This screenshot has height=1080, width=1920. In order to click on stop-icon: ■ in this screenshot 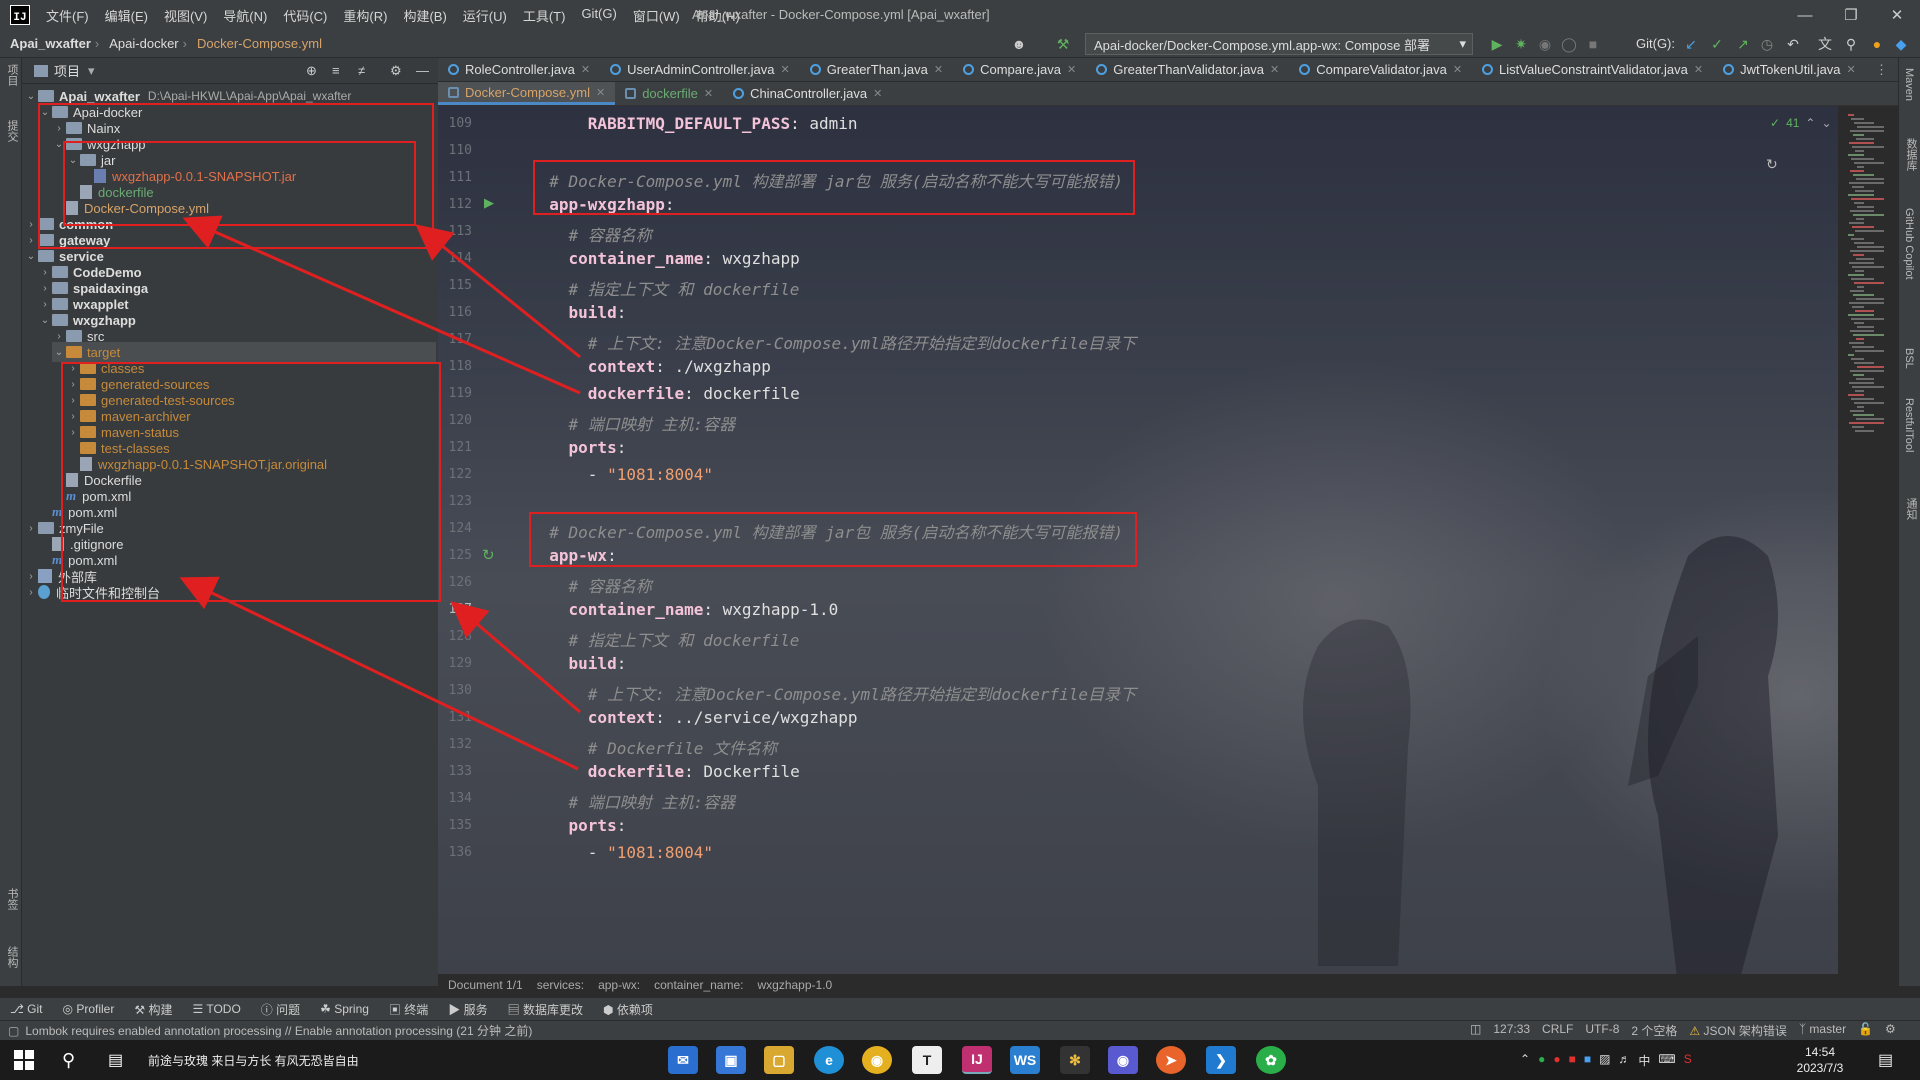, I will do `click(1593, 44)`.